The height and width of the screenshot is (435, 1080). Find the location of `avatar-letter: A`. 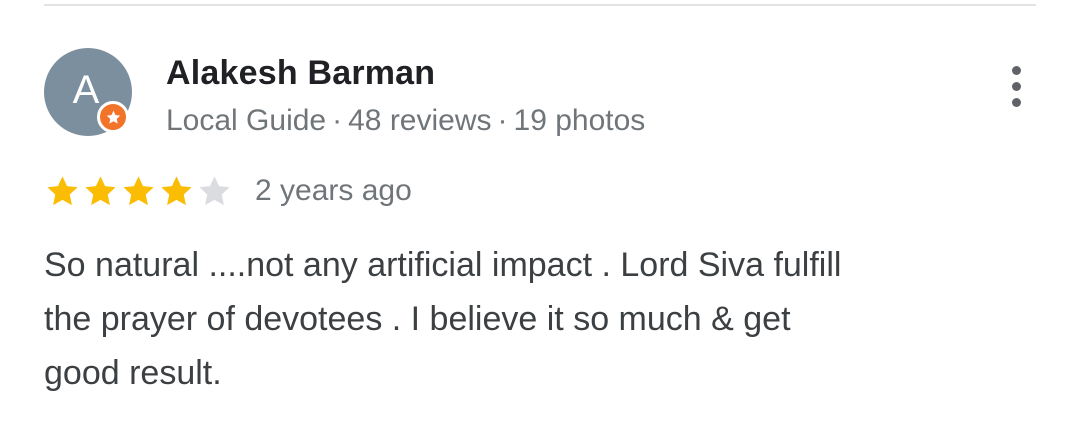

avatar-letter: A is located at coordinates (86, 89).